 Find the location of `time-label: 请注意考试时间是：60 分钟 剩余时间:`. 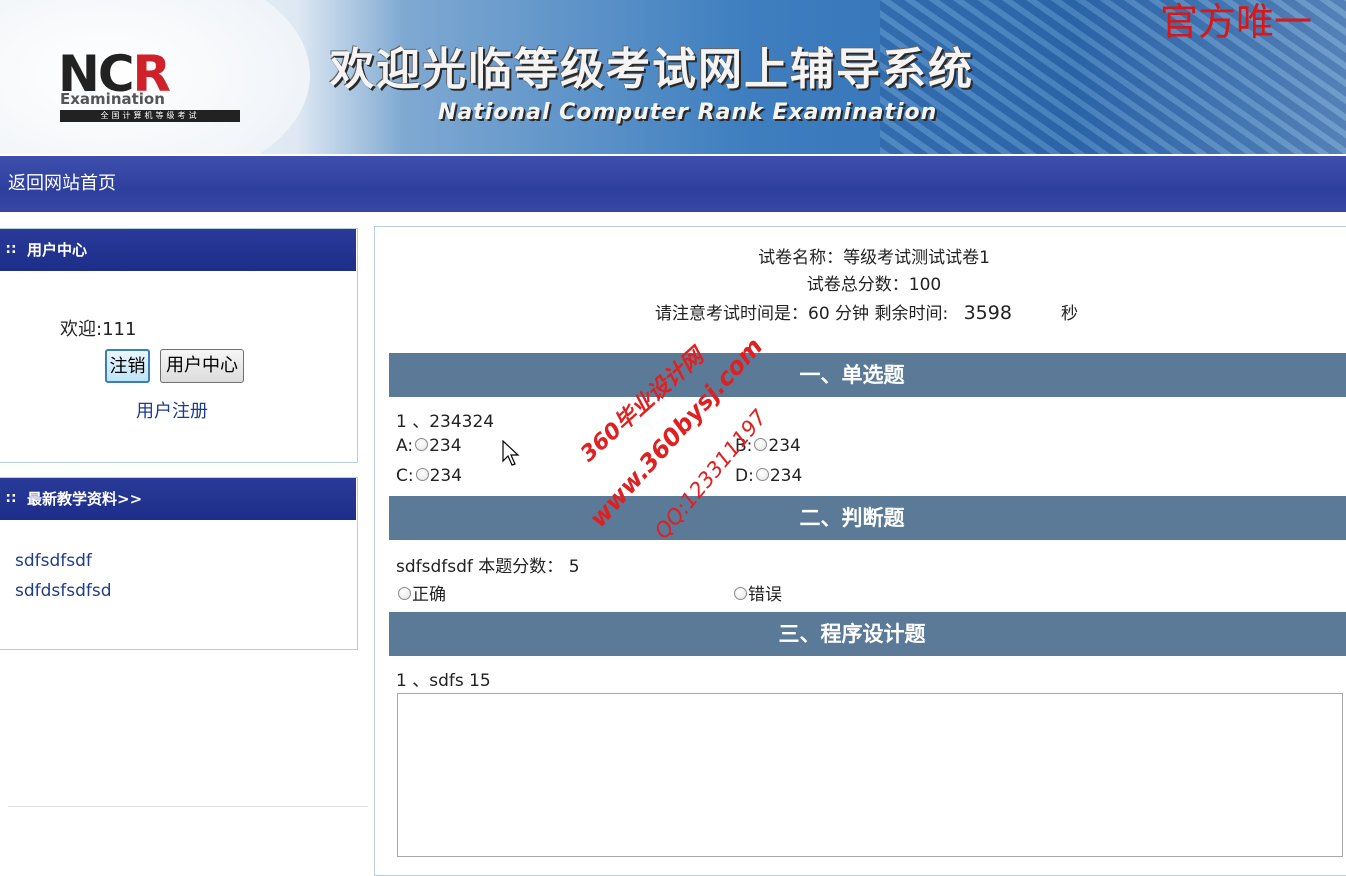

time-label: 请注意考试时间是：60 分钟 剩余时间: is located at coordinates (802, 314).